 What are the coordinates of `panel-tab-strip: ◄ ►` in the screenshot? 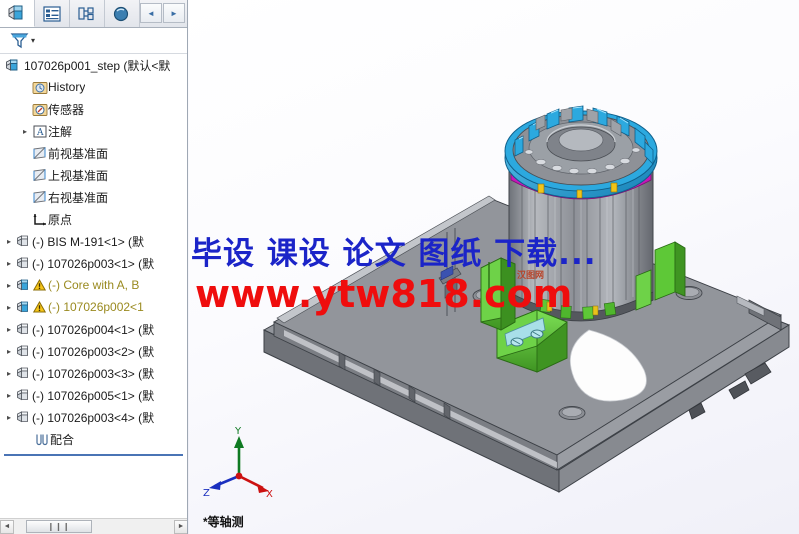 It's located at (93, 14).